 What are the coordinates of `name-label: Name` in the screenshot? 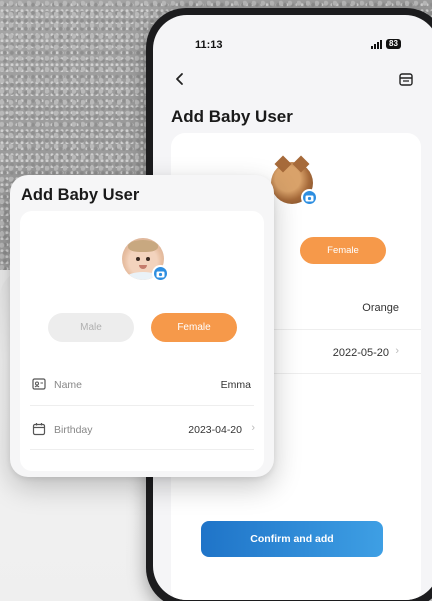 It's located at (68, 385).